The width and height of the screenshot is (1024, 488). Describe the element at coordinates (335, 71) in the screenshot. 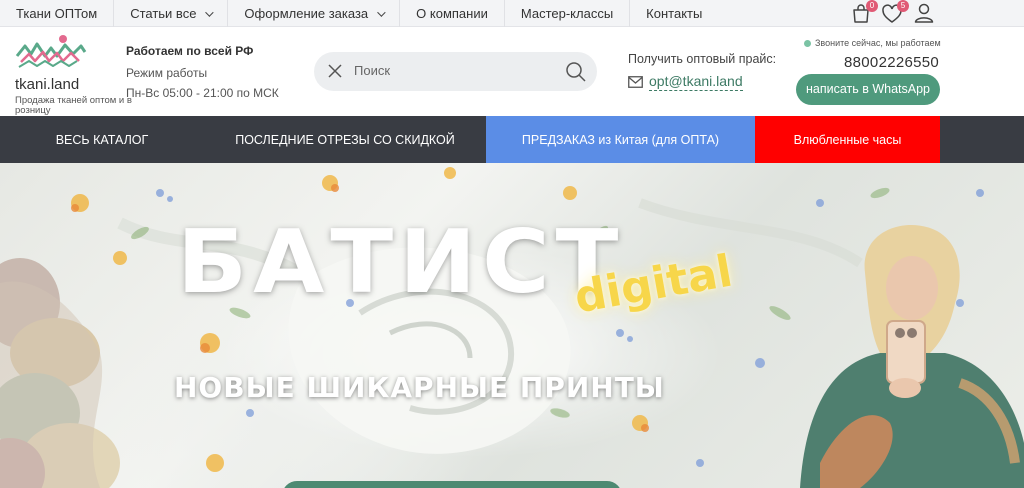

I see `close-icon` at that location.